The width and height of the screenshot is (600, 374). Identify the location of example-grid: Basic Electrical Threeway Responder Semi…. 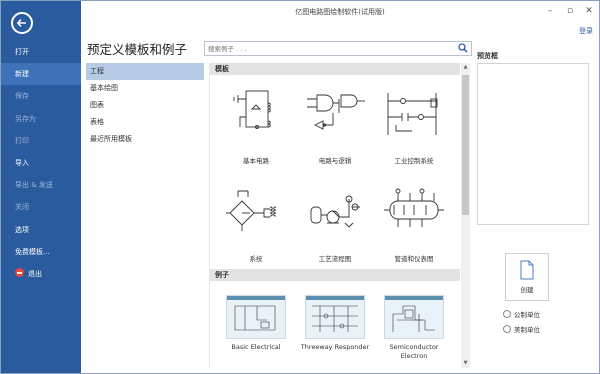
(335, 324).